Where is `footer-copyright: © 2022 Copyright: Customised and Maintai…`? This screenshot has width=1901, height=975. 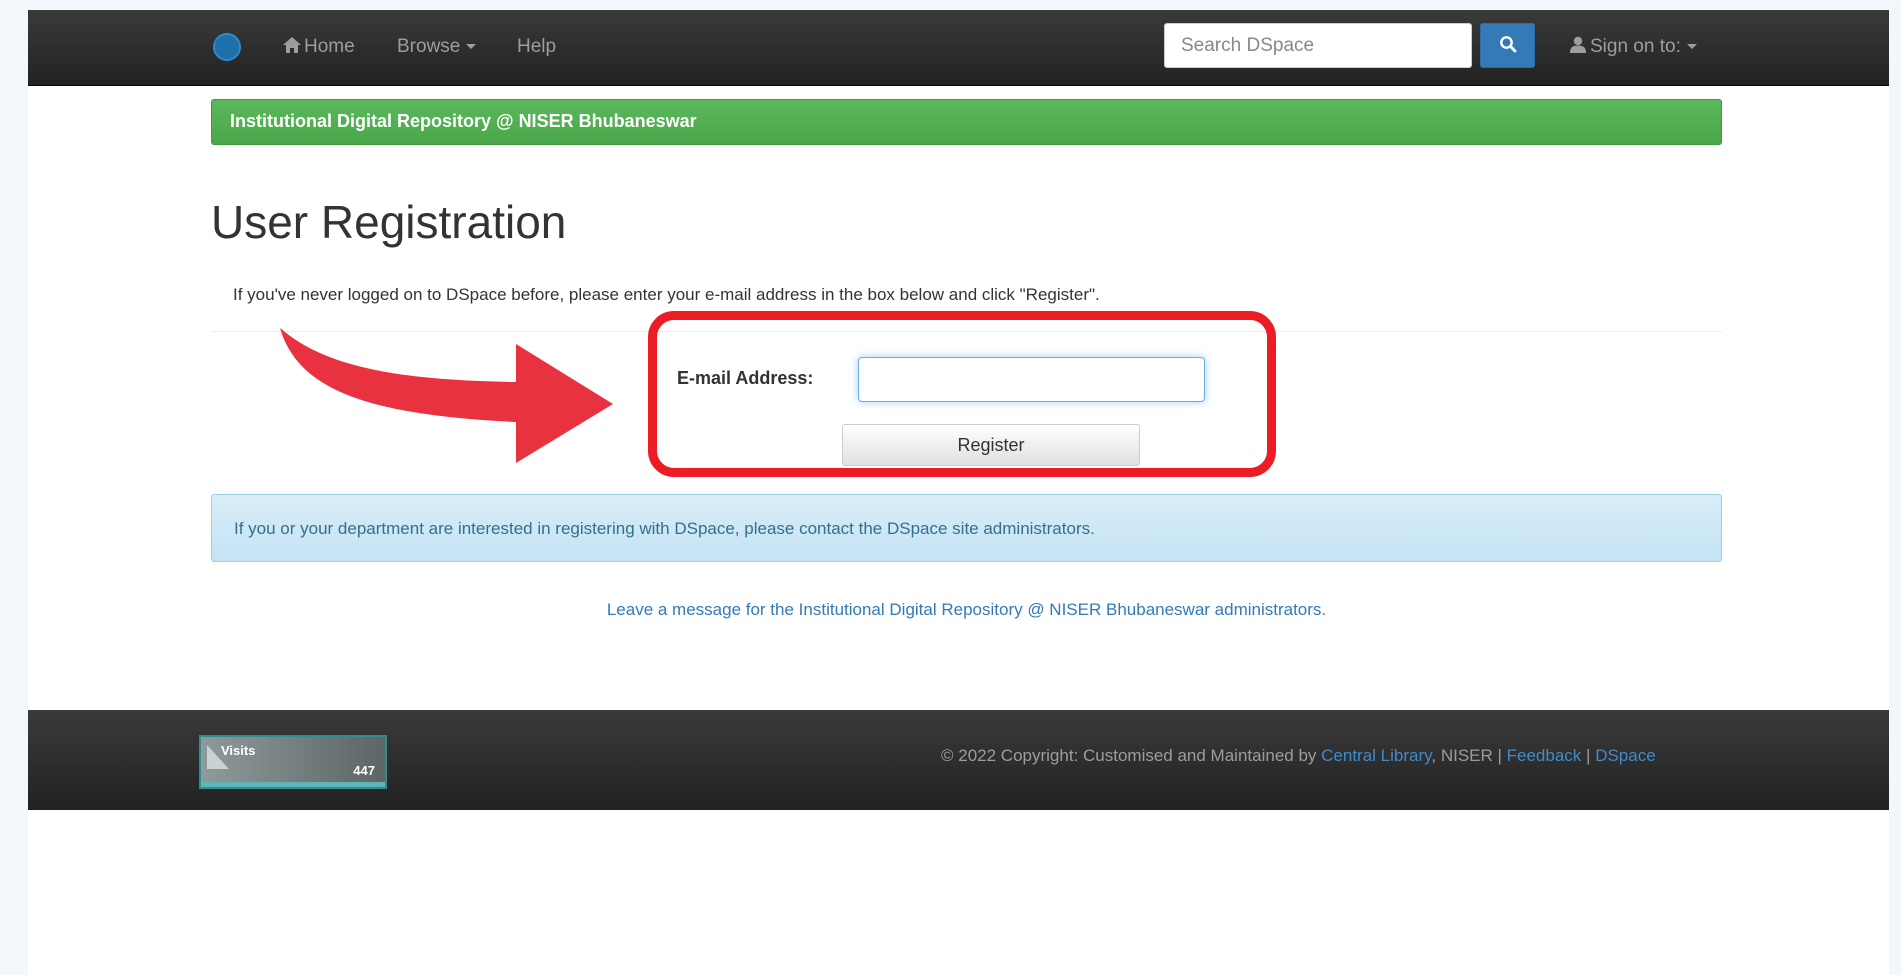
footer-copyright: © 2022 Copyright: Customised and Maintai… is located at coordinates (1298, 756).